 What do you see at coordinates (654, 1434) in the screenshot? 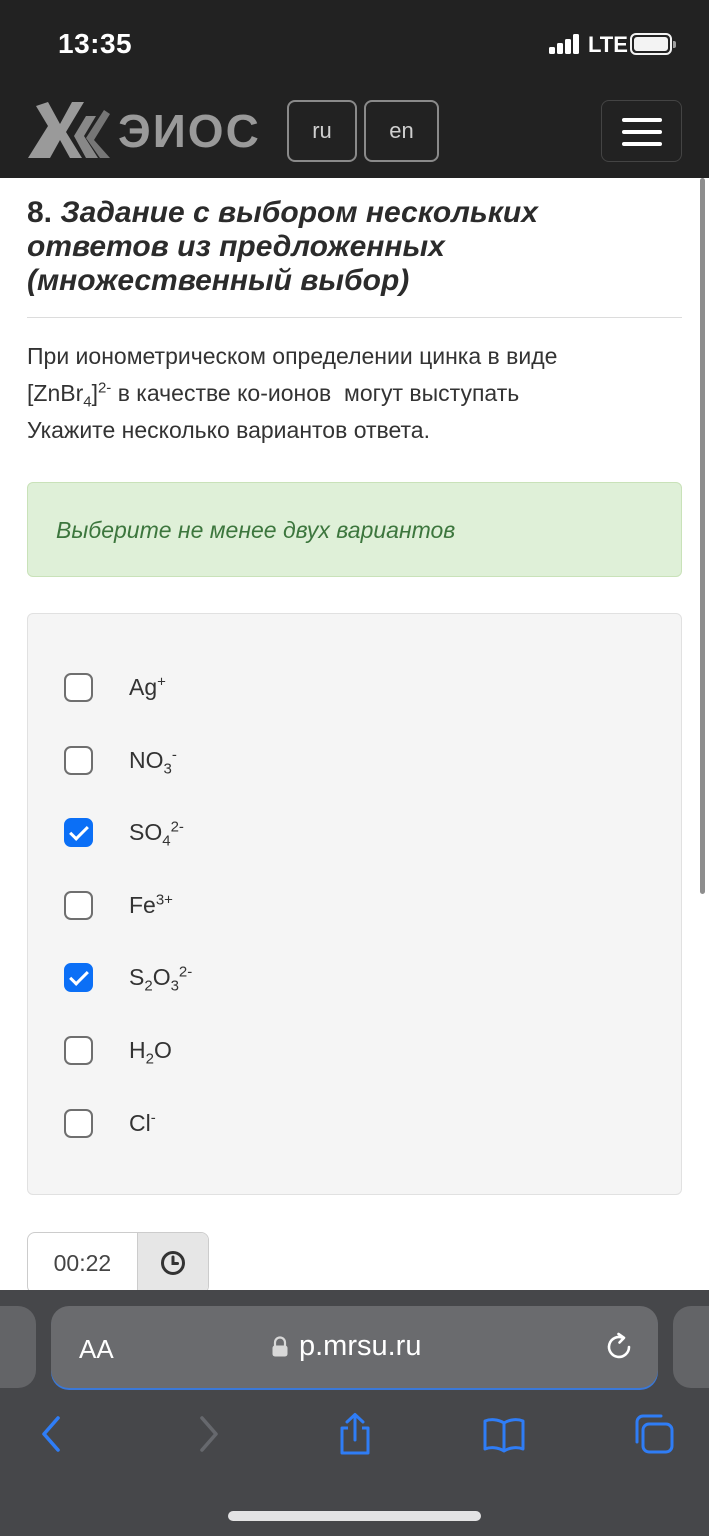
I see `tabs-icon` at bounding box center [654, 1434].